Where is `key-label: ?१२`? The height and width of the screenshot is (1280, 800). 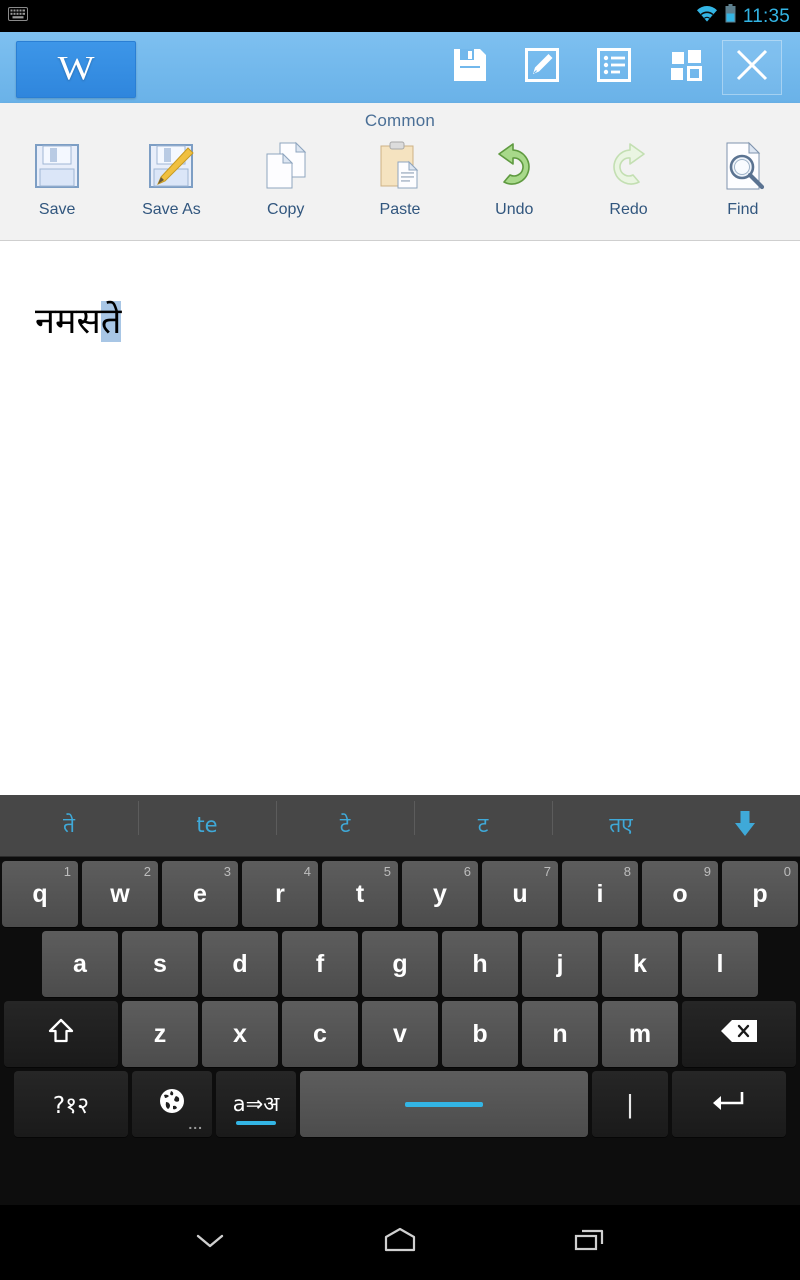
key-label: ?१२ is located at coordinates (71, 1106).